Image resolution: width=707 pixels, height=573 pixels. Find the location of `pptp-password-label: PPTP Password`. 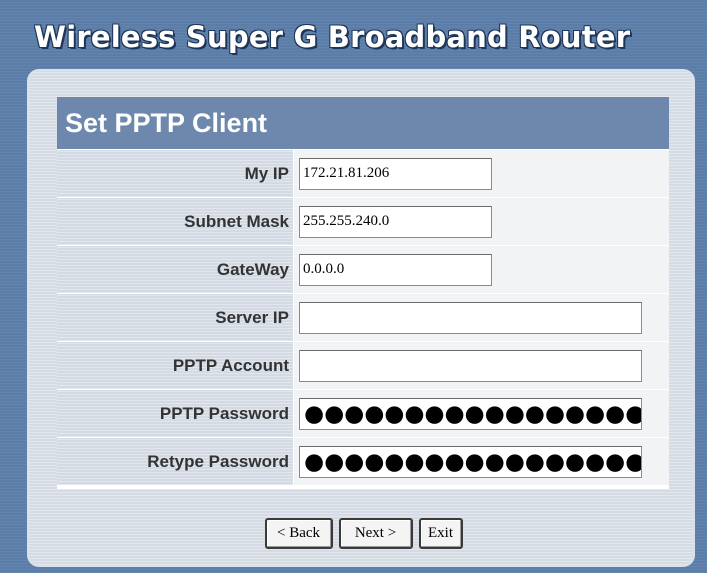

pptp-password-label: PPTP Password is located at coordinates (224, 413).